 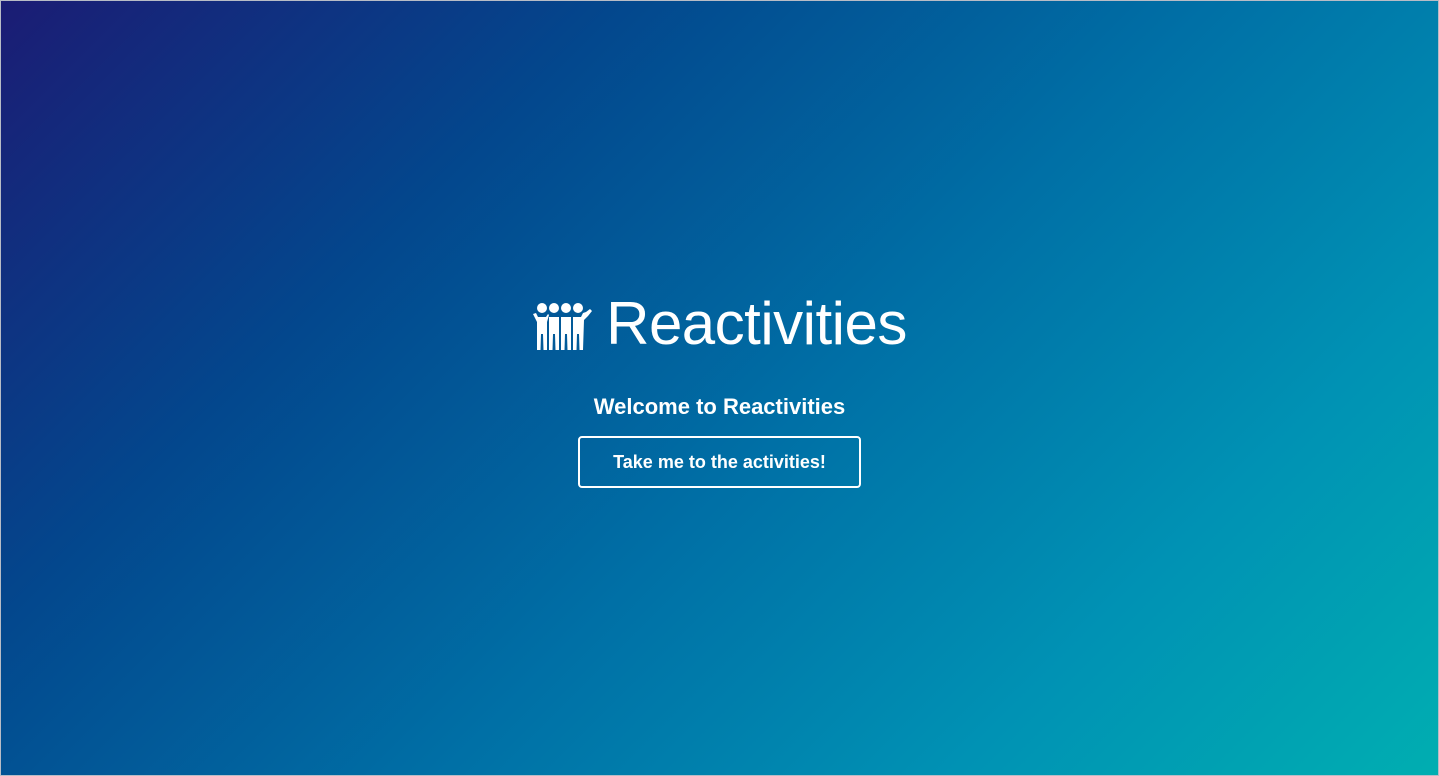 What do you see at coordinates (563, 326) in the screenshot?
I see `users-icon` at bounding box center [563, 326].